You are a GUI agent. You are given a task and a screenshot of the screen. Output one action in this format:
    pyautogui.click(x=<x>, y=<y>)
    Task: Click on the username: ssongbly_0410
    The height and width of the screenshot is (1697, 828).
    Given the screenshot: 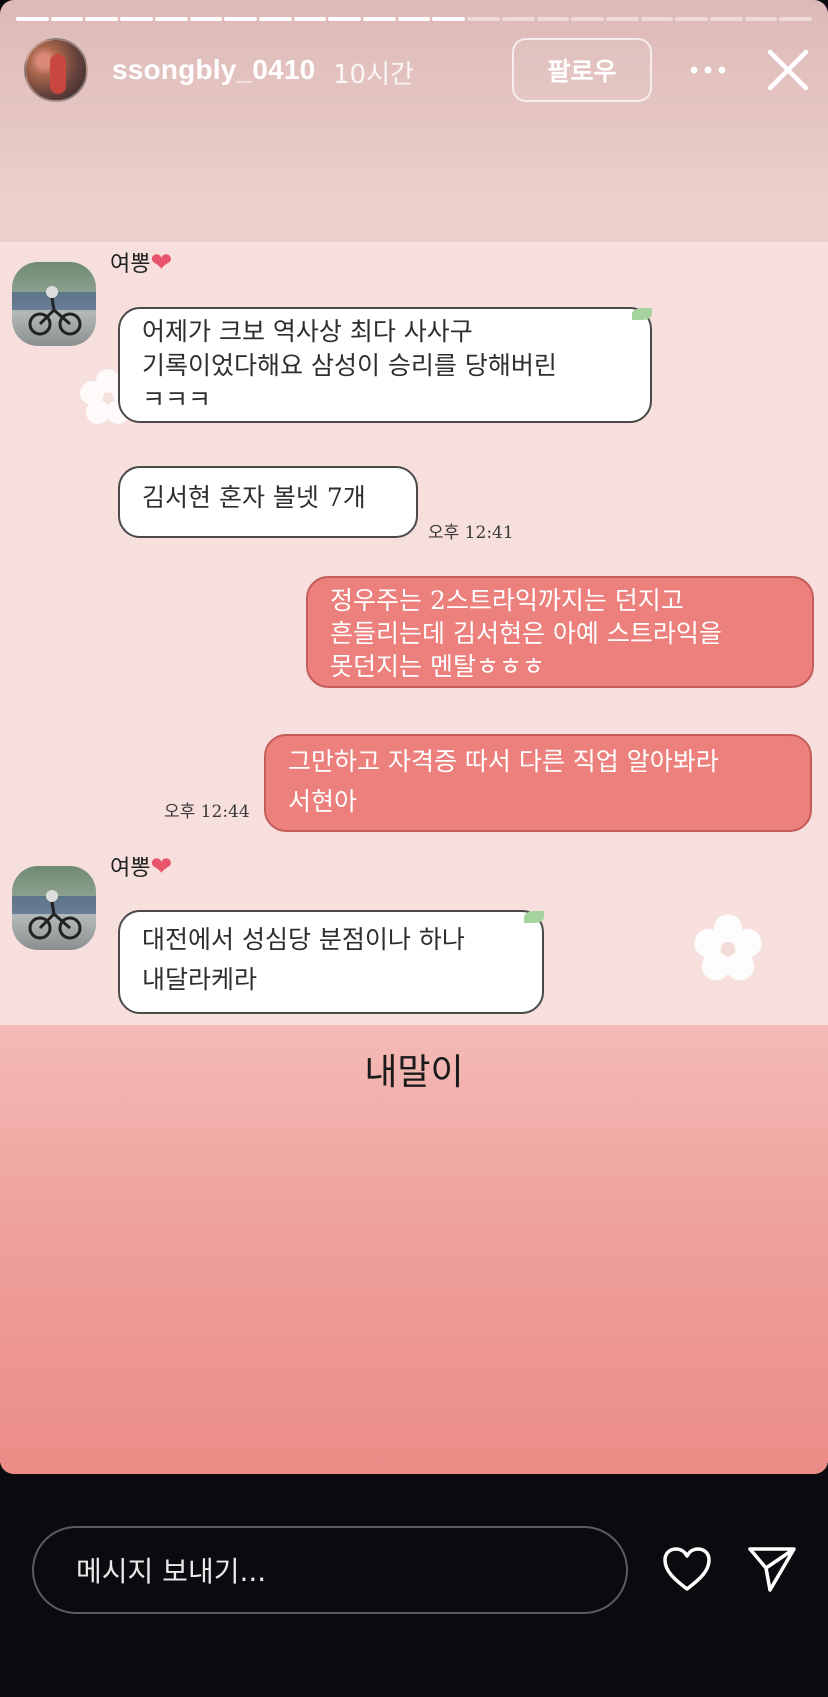 What is the action you would take?
    pyautogui.click(x=213, y=70)
    